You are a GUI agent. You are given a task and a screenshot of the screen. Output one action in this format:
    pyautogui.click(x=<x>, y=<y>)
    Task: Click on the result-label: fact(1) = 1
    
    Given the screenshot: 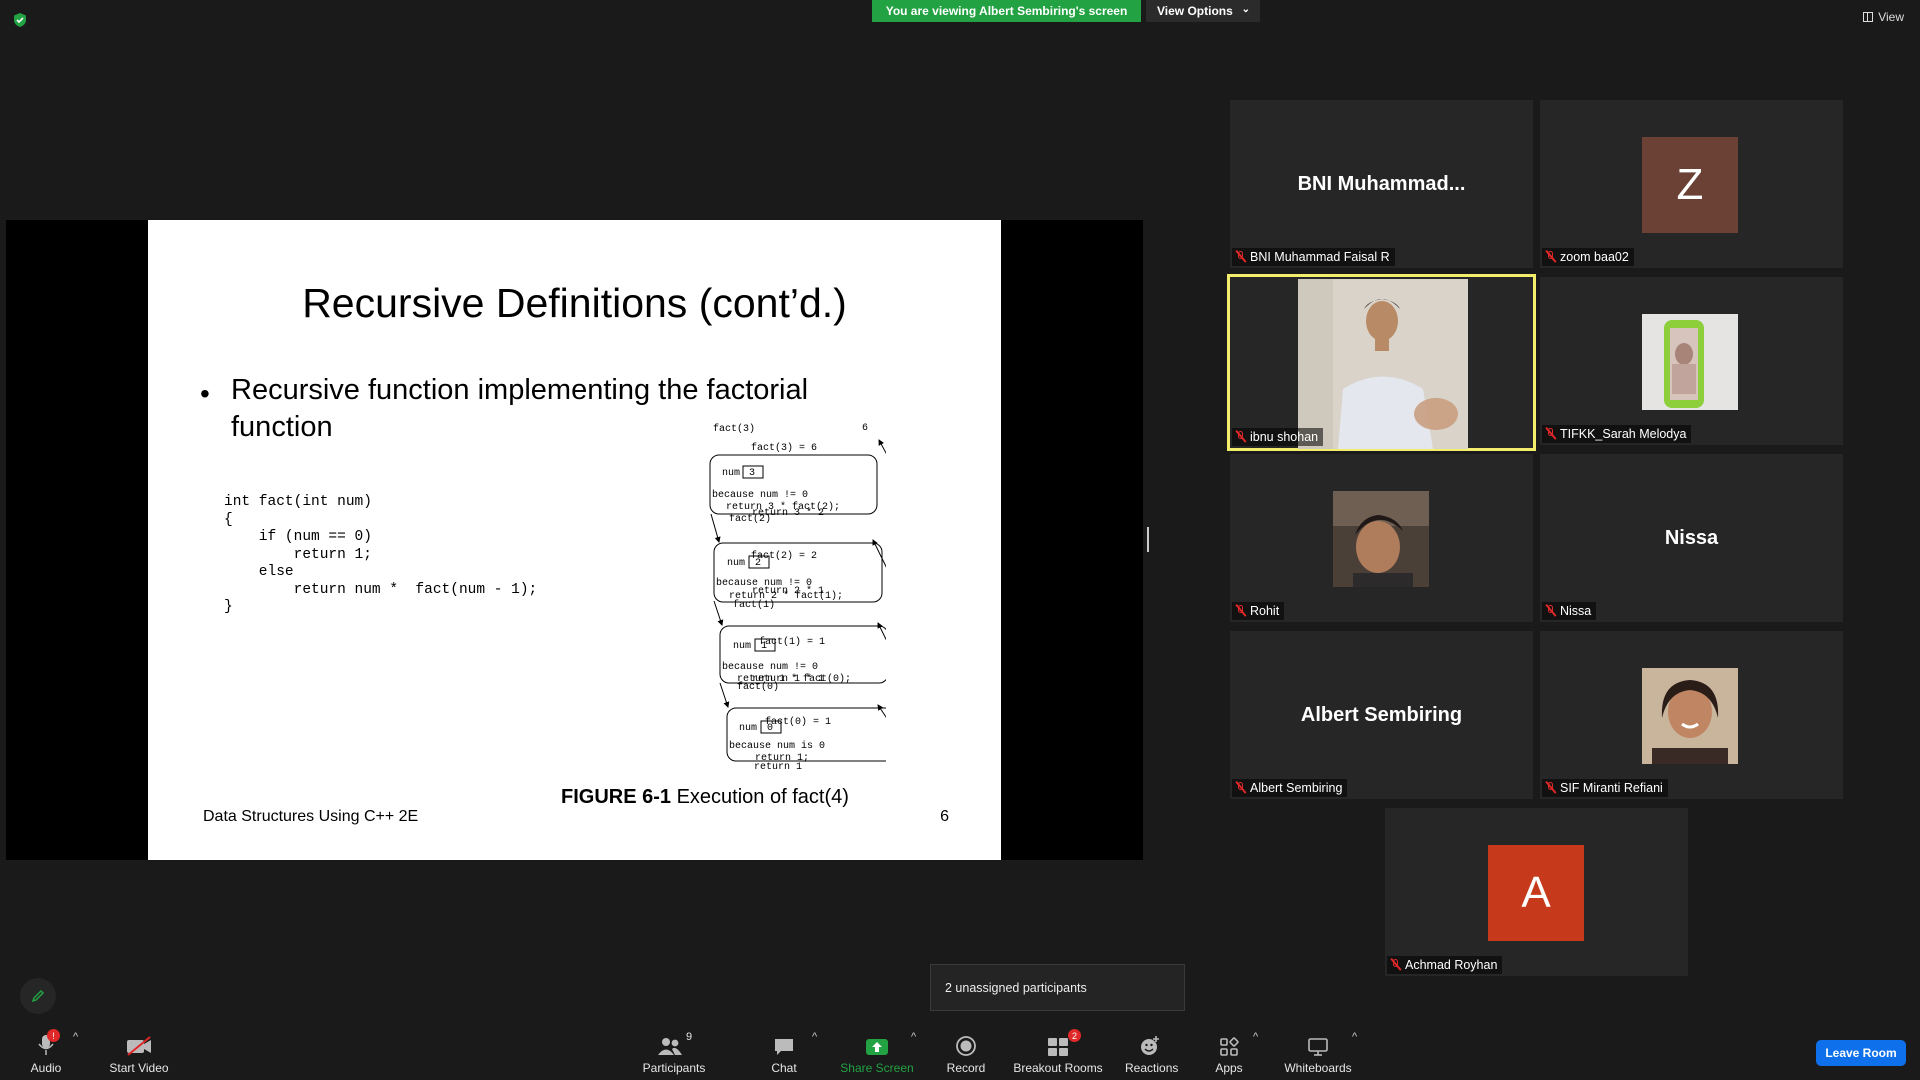 What is the action you would take?
    pyautogui.click(x=792, y=642)
    